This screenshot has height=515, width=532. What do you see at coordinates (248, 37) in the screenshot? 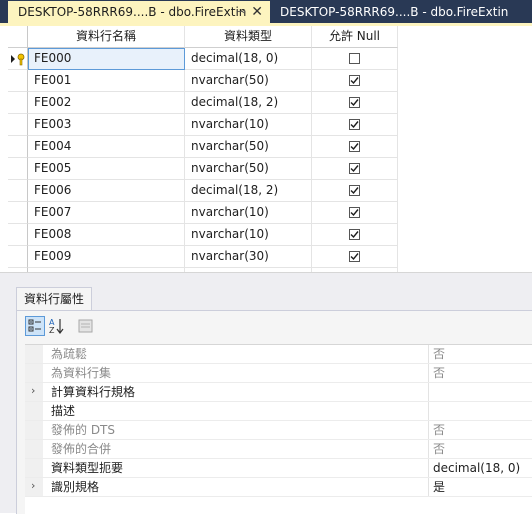
I see `column-header-type: 資料類型` at bounding box center [248, 37].